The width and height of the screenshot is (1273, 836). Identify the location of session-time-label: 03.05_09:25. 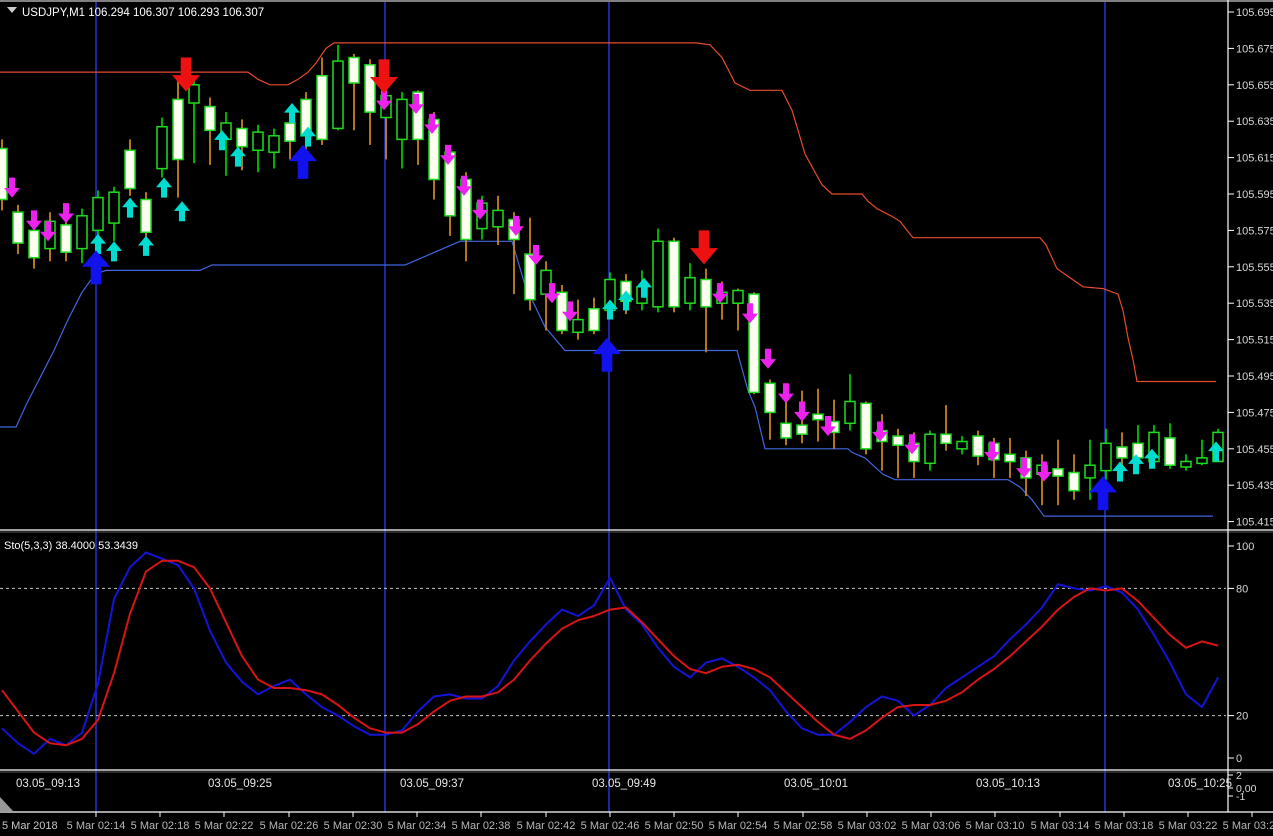
(240, 784).